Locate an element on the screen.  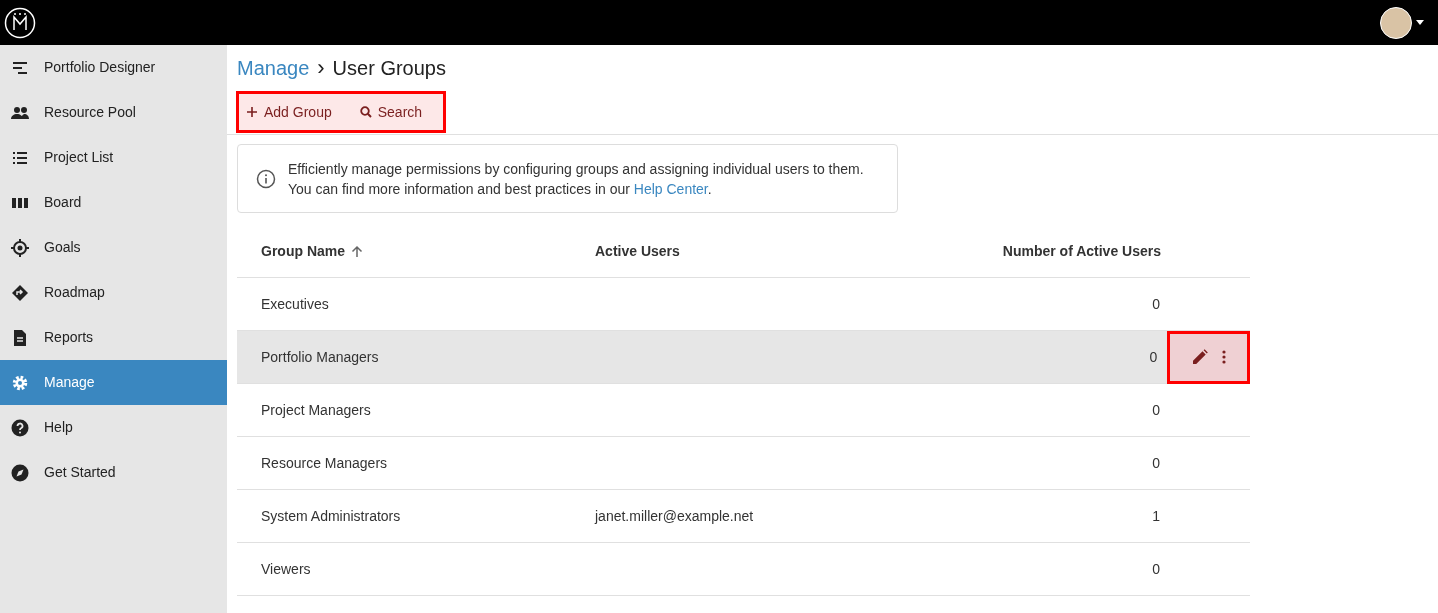
table-row: Project Managers 0 is located at coordinates (743, 410).